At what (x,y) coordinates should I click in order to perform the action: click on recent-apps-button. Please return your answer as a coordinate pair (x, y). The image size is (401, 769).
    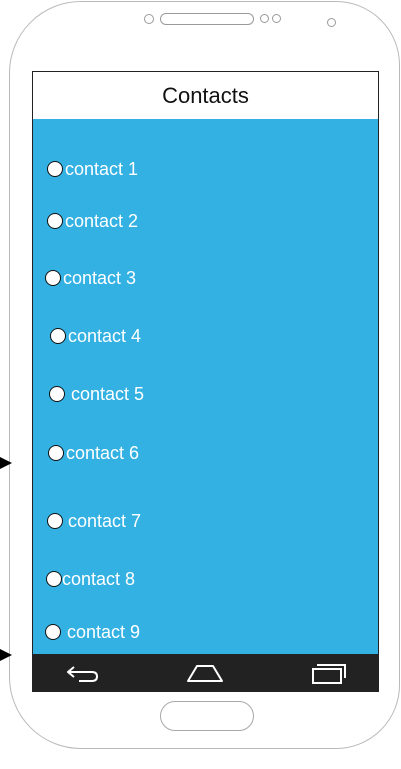
    Looking at the image, I should click on (328, 672).